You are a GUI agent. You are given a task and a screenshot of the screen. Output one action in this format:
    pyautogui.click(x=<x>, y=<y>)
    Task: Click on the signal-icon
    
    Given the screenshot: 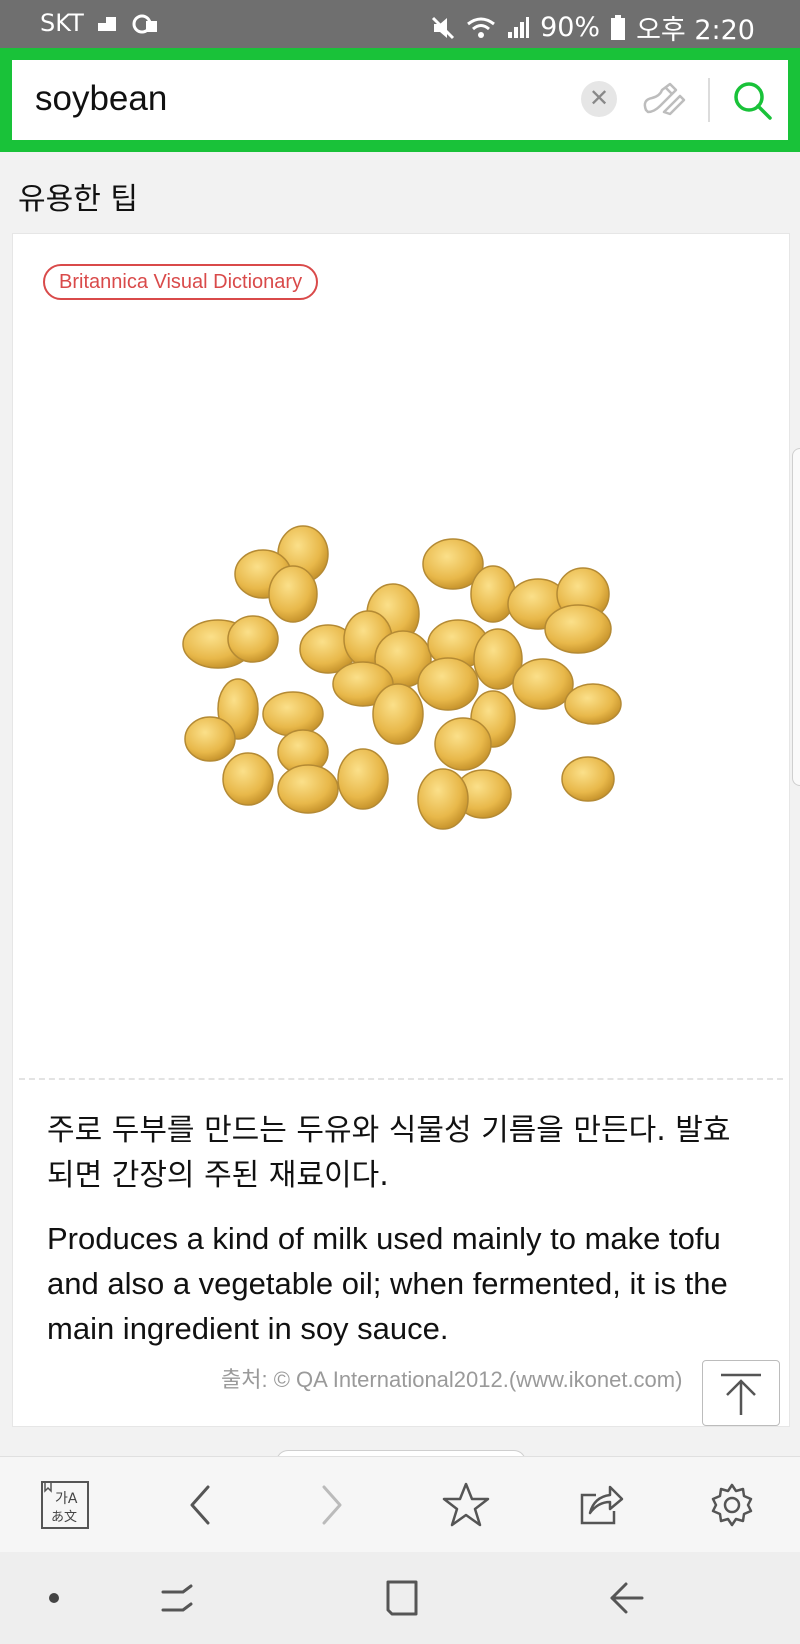 What is the action you would take?
    pyautogui.click(x=519, y=27)
    